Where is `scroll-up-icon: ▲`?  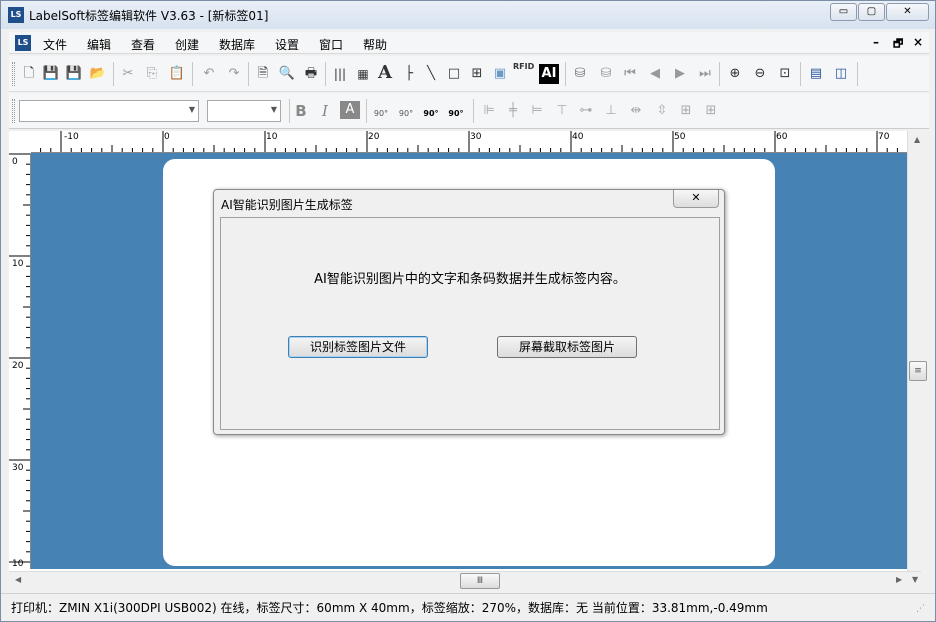
scroll-up-icon: ▲ is located at coordinates (917, 139).